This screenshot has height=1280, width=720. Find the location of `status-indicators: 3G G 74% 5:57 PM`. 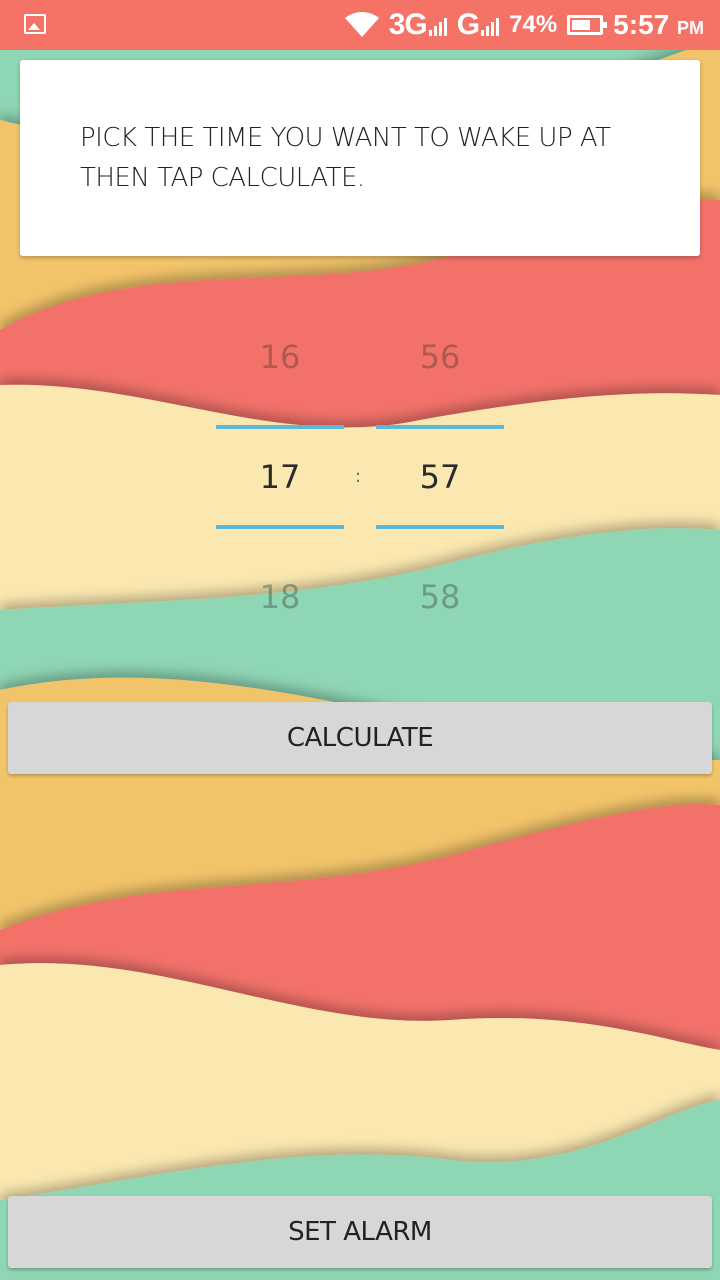

status-indicators: 3G G 74% 5:57 PM is located at coordinates (524, 25).